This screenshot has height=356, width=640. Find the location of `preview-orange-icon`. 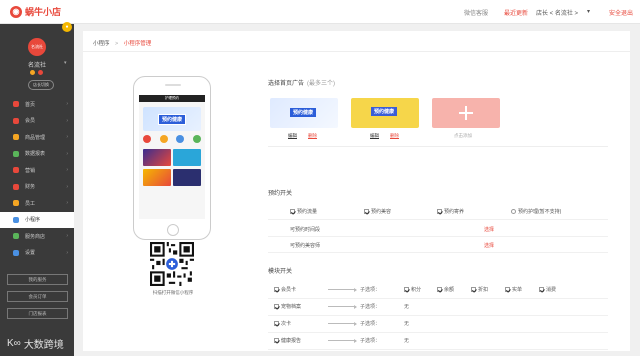

preview-orange-icon is located at coordinates (163, 139).